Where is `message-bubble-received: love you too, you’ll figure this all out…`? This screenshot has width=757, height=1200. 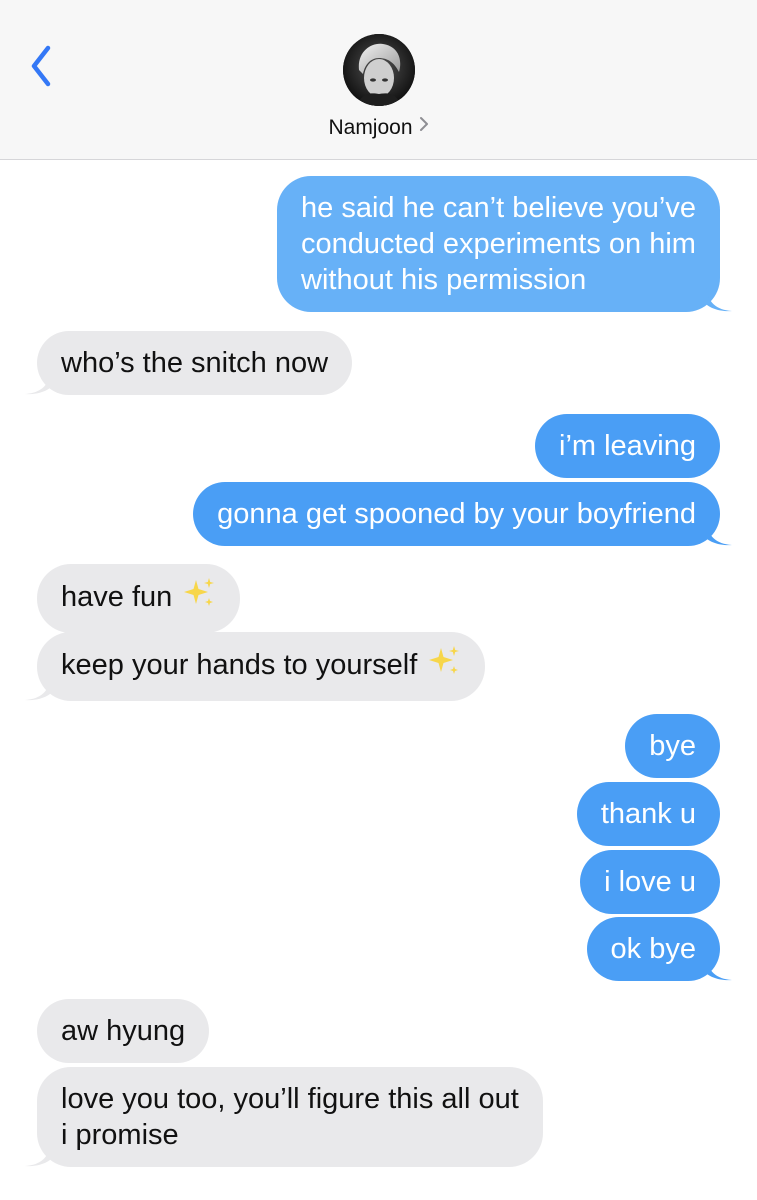
message-bubble-received: love you too, you’ll figure this all out… is located at coordinates (284, 1117).